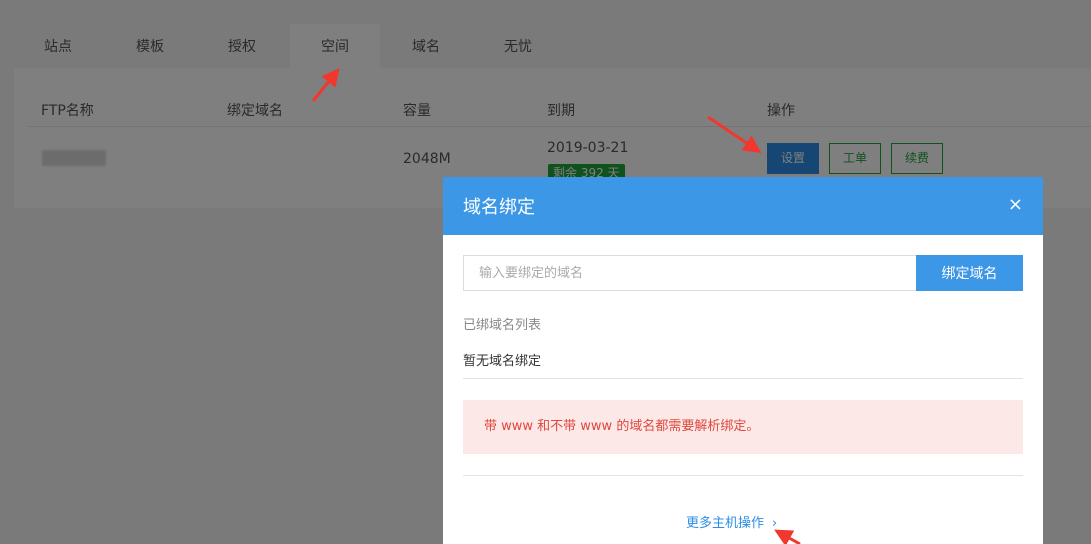 This screenshot has width=1091, height=544. Describe the element at coordinates (775, 523) in the screenshot. I see `chevron-right-icon: ›` at that location.